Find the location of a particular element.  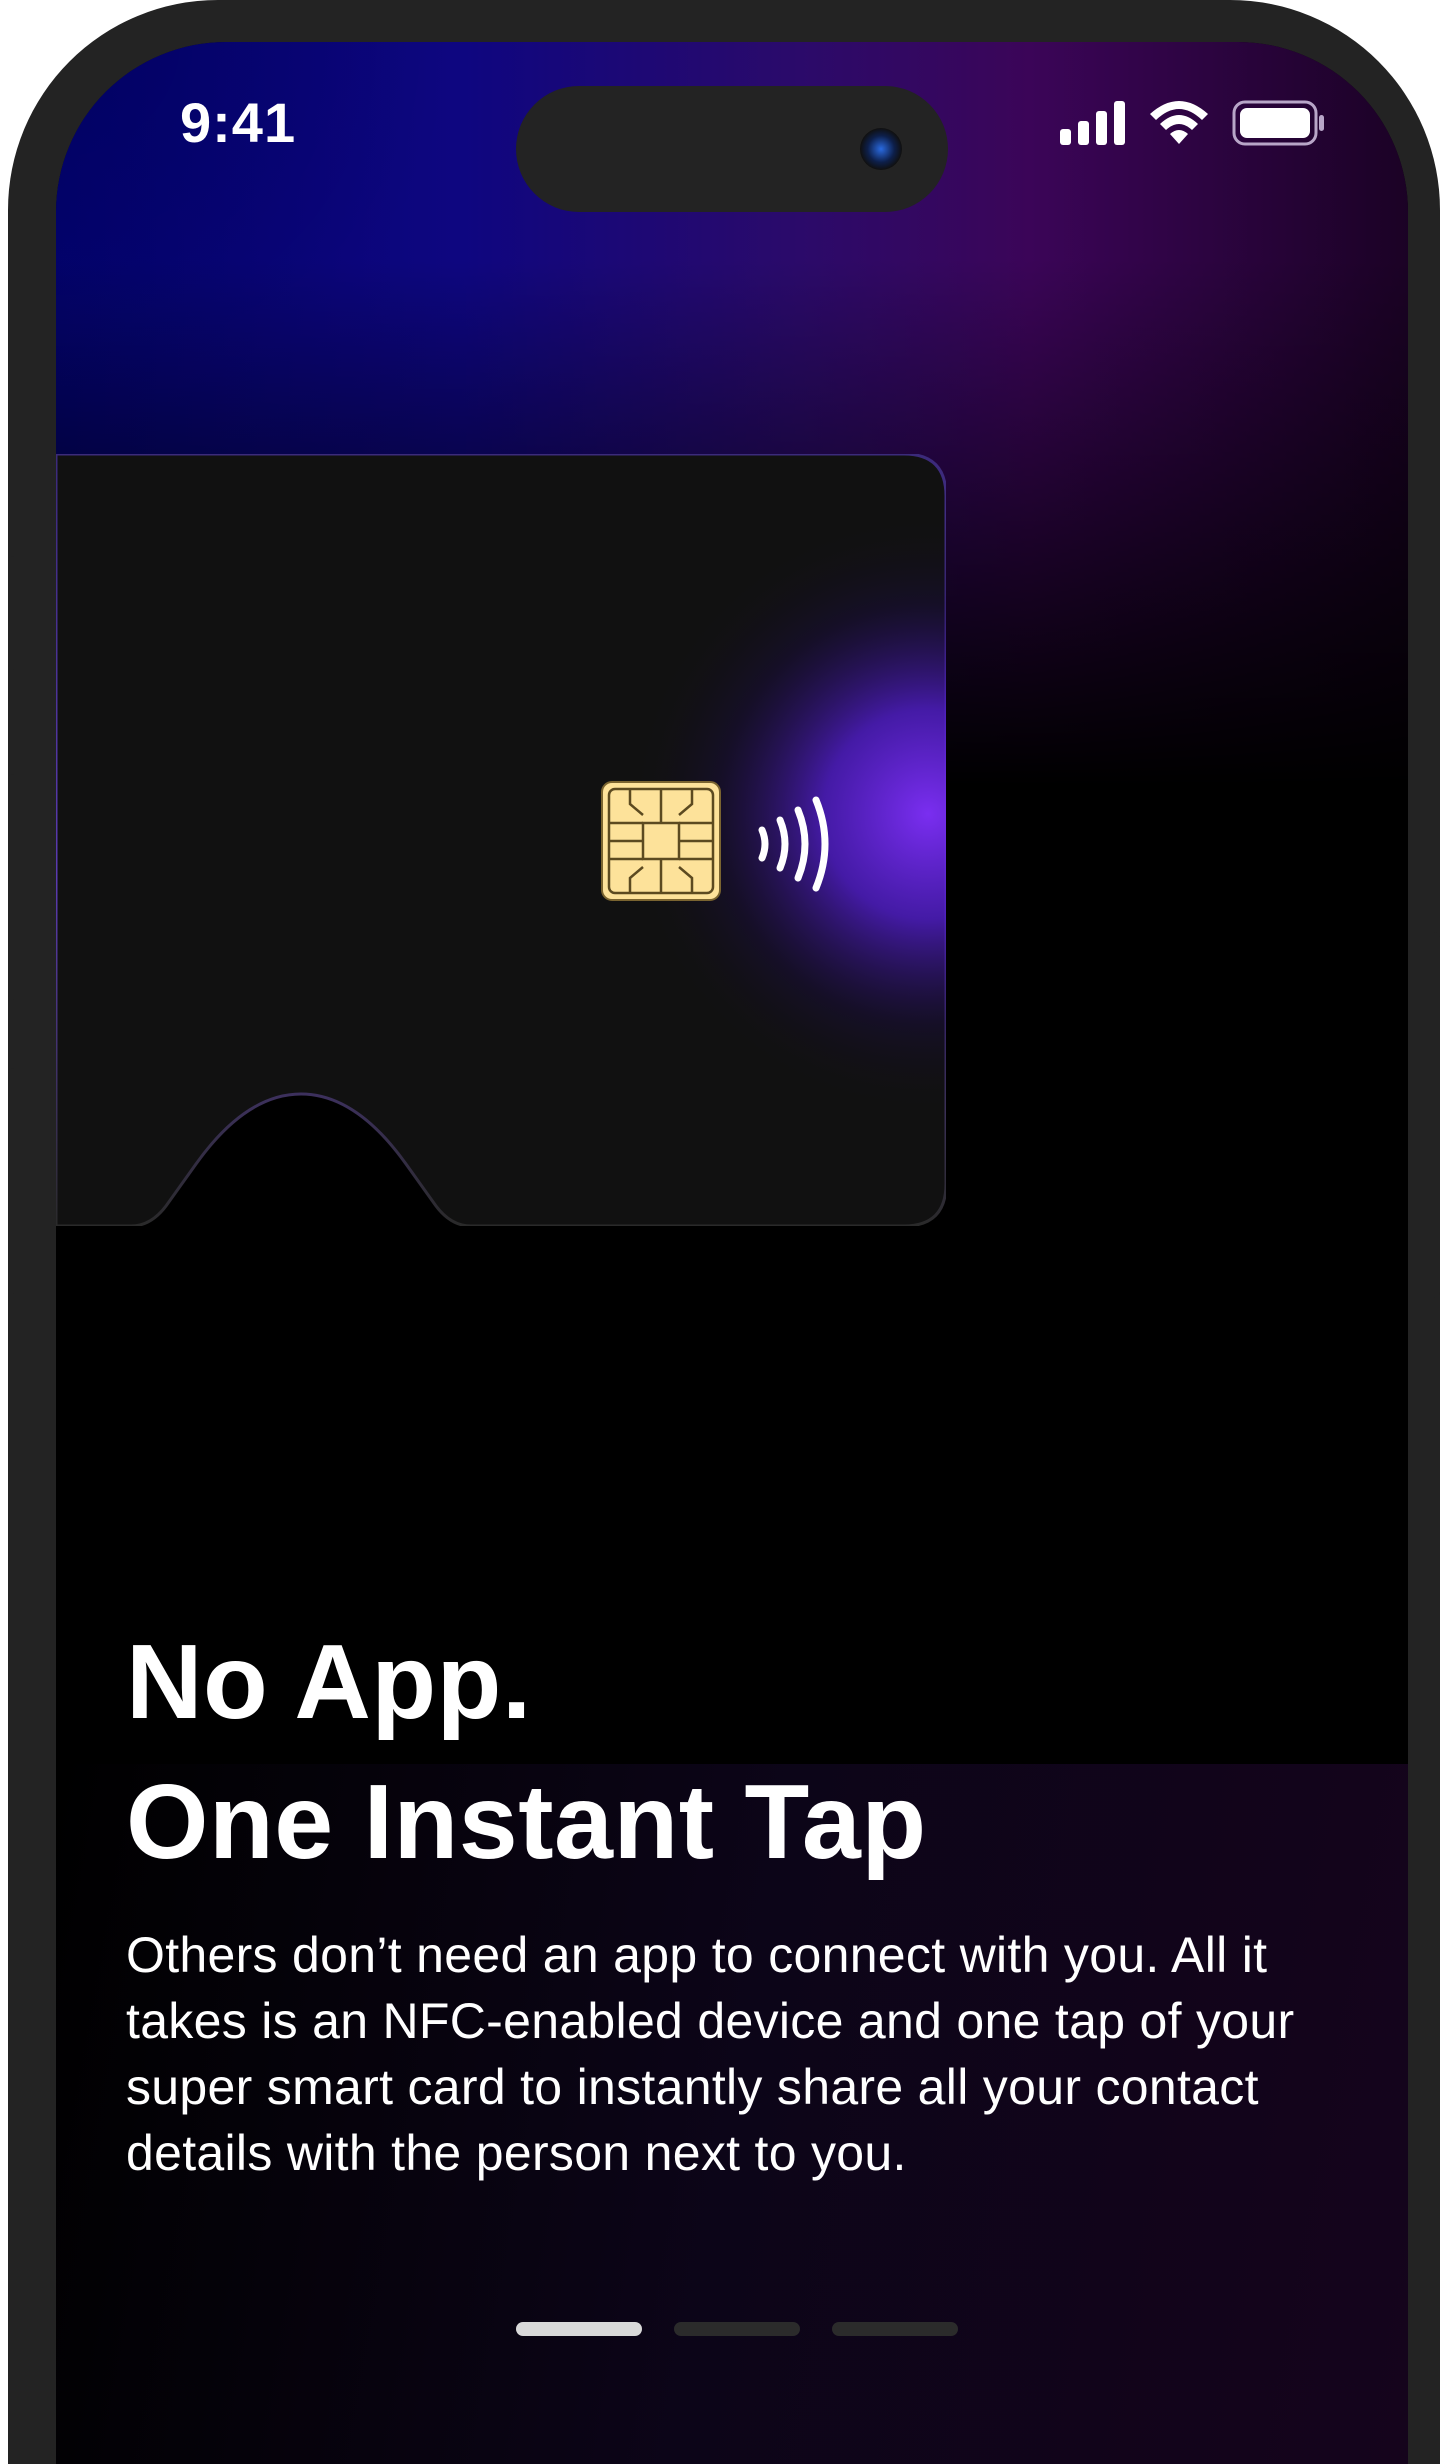

cellular-signal-icon is located at coordinates (1092, 123).